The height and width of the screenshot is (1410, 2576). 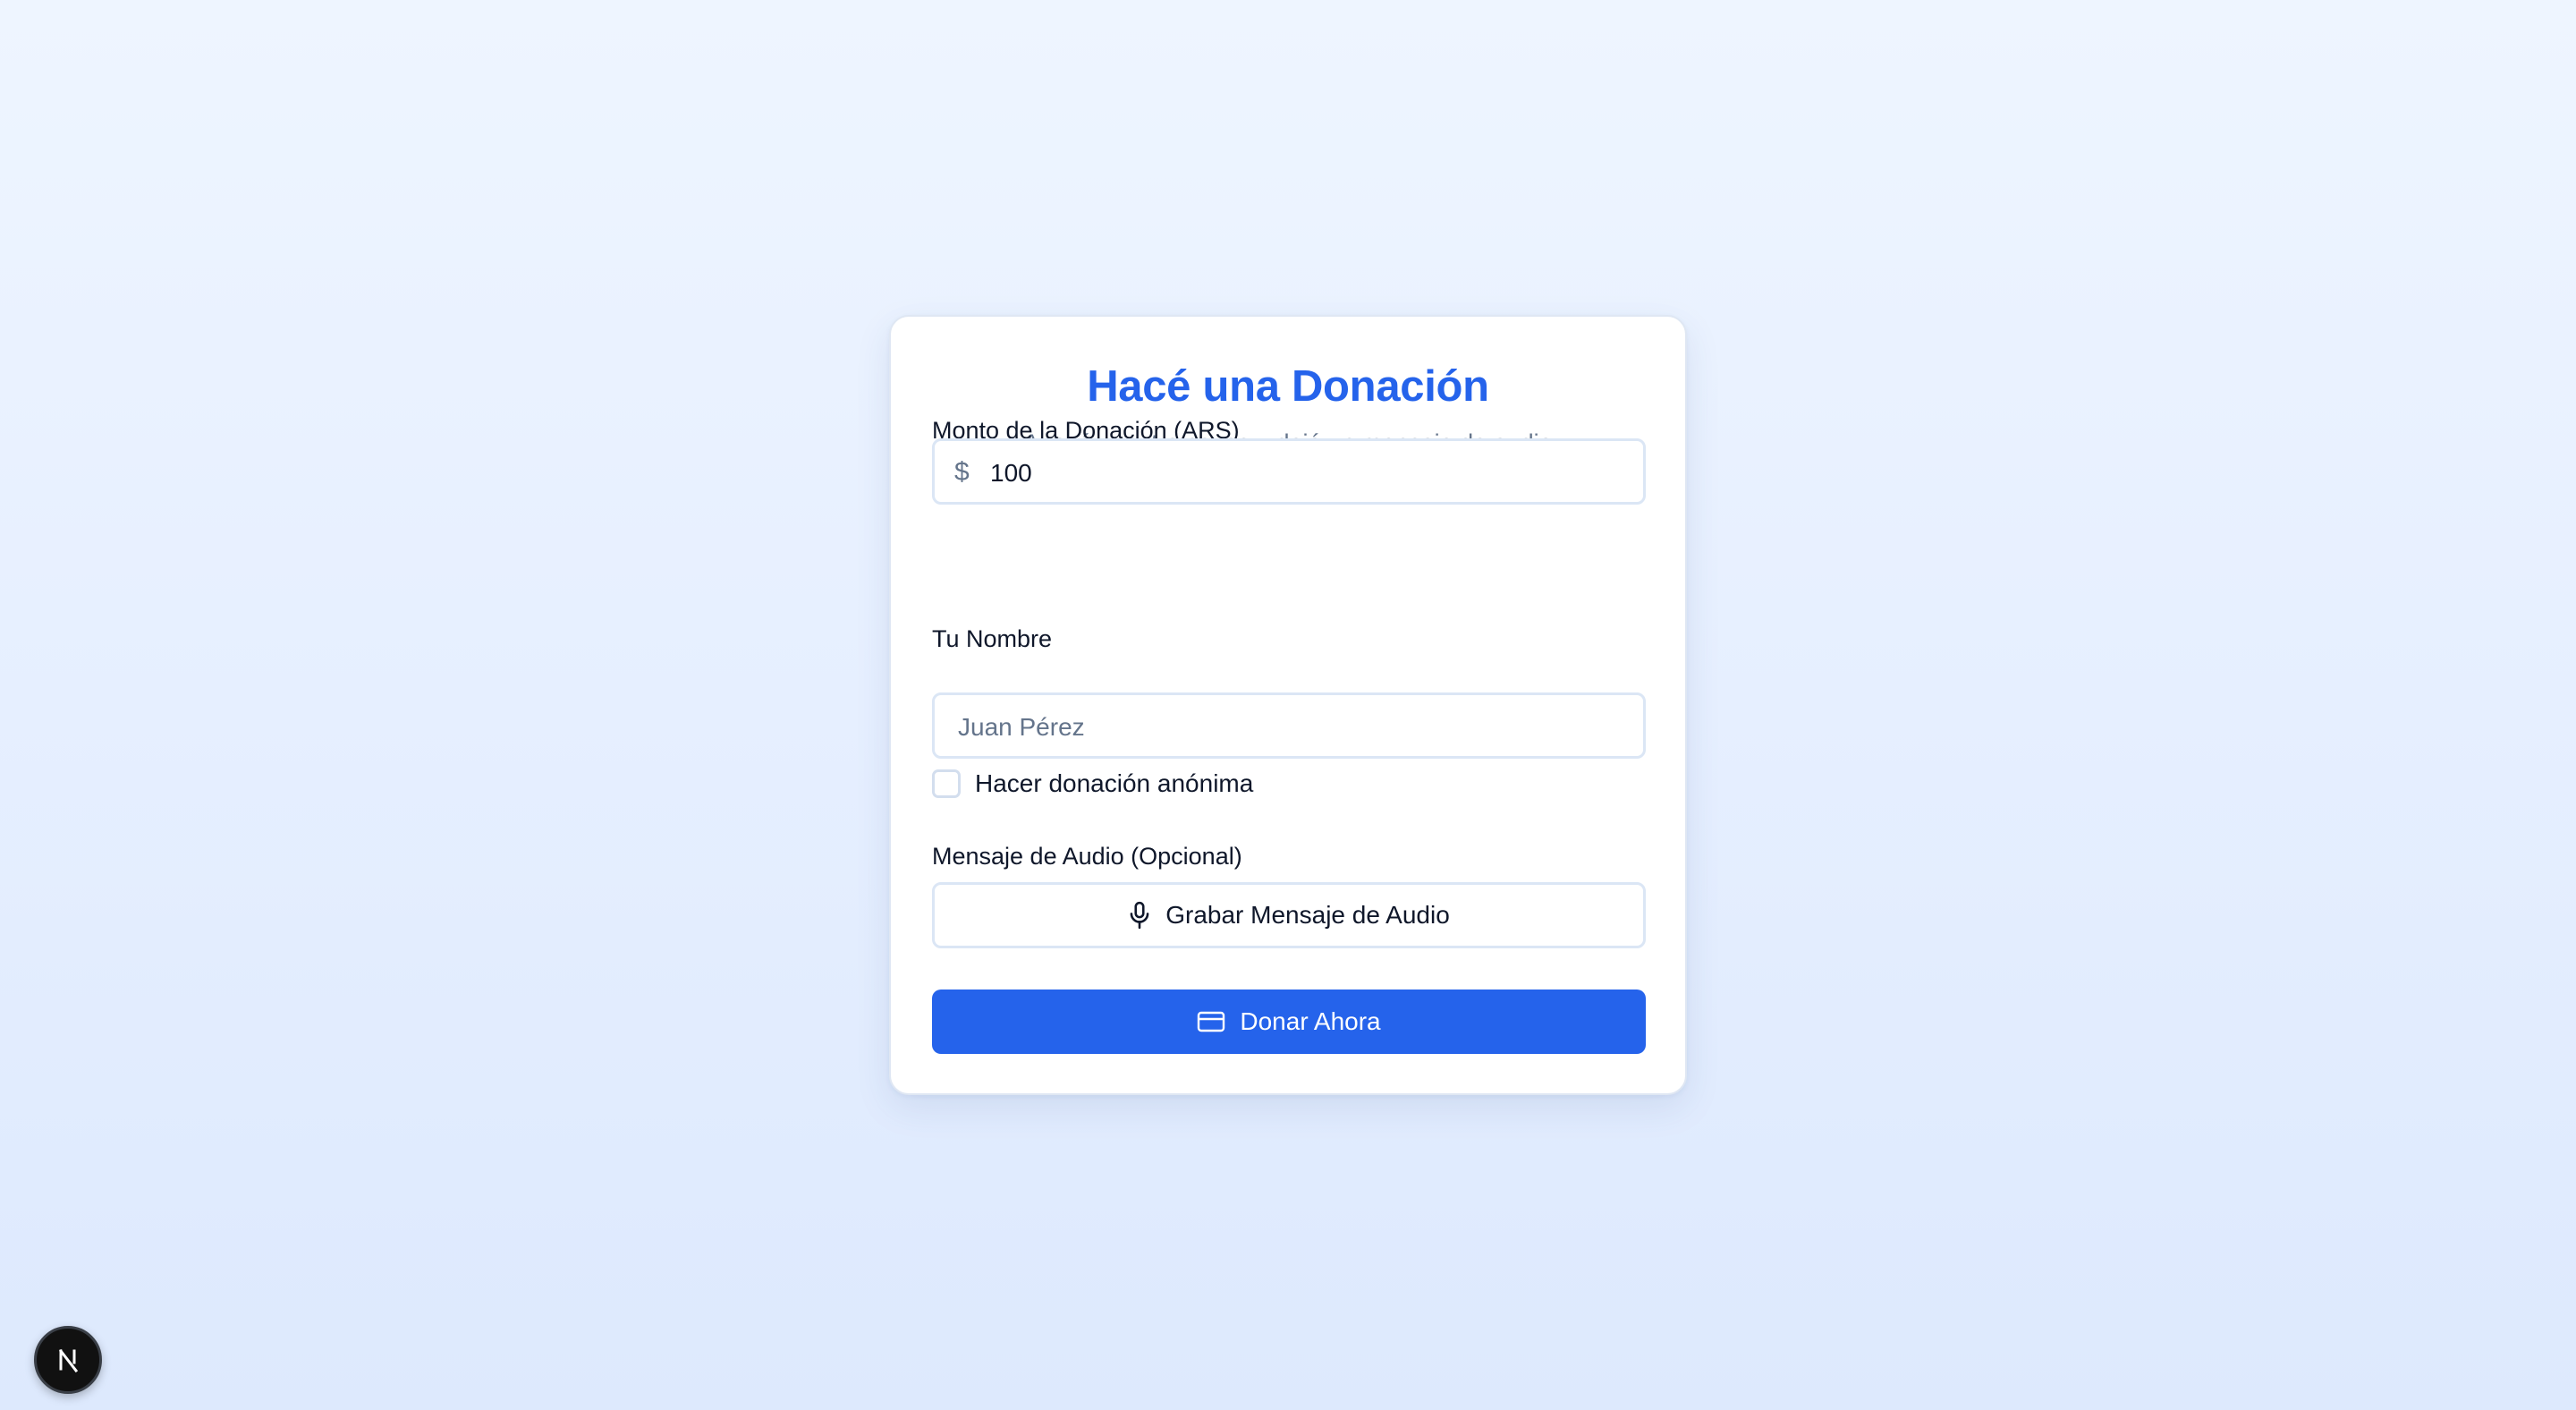 I want to click on credit-card-icon, so click(x=1211, y=1022).